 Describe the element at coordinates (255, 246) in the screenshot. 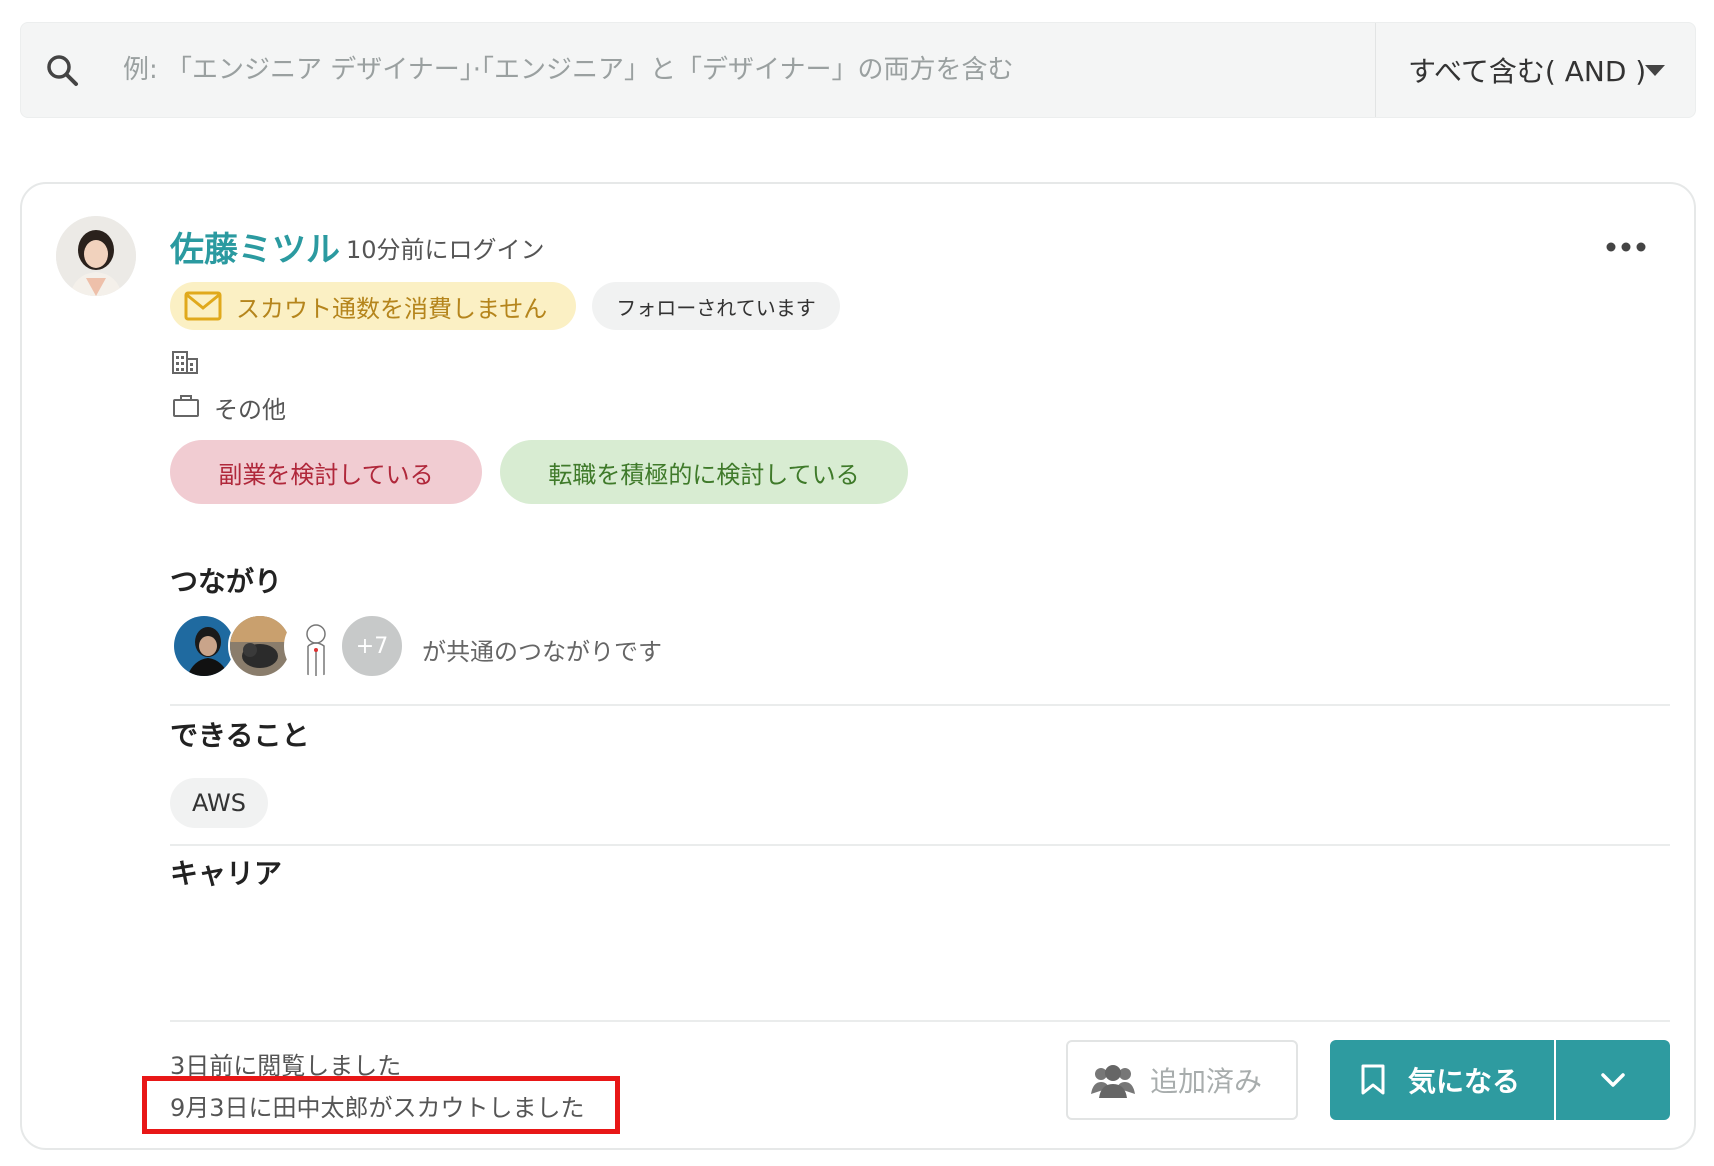

I see `profile-name: 佐藤ミツル` at that location.